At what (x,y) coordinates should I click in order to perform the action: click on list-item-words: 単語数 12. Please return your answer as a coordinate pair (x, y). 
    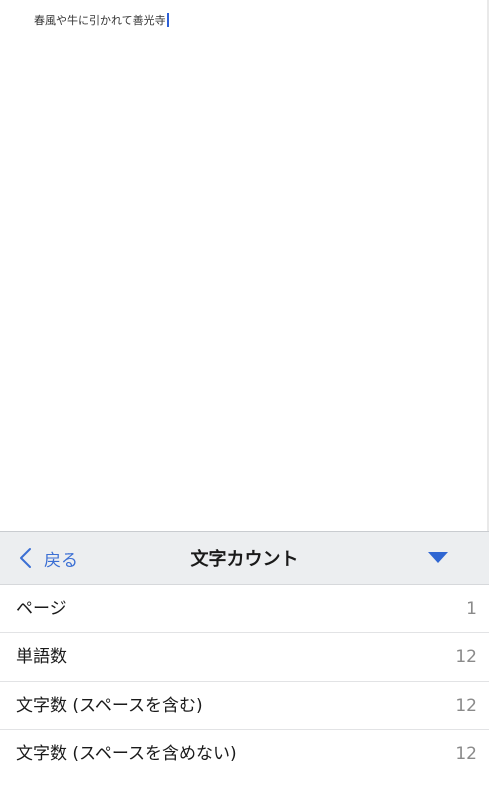
    Looking at the image, I should click on (244, 657).